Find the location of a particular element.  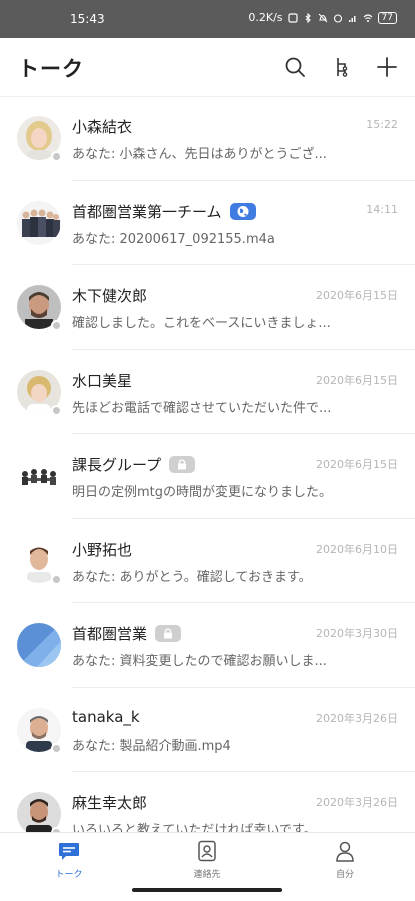

tab-label: トーク is located at coordinates (69, 875).